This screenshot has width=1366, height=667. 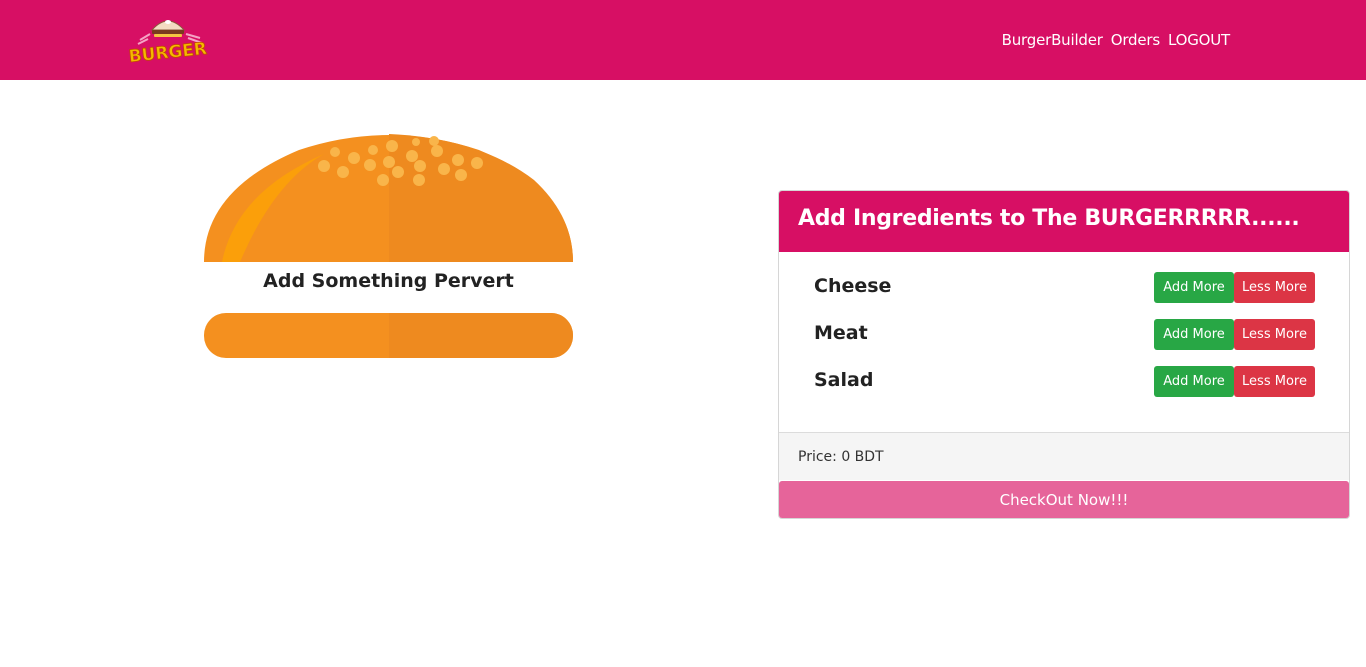 I want to click on ingredient-row-cheese: Cheese Add More Less More, so click(x=1064, y=287).